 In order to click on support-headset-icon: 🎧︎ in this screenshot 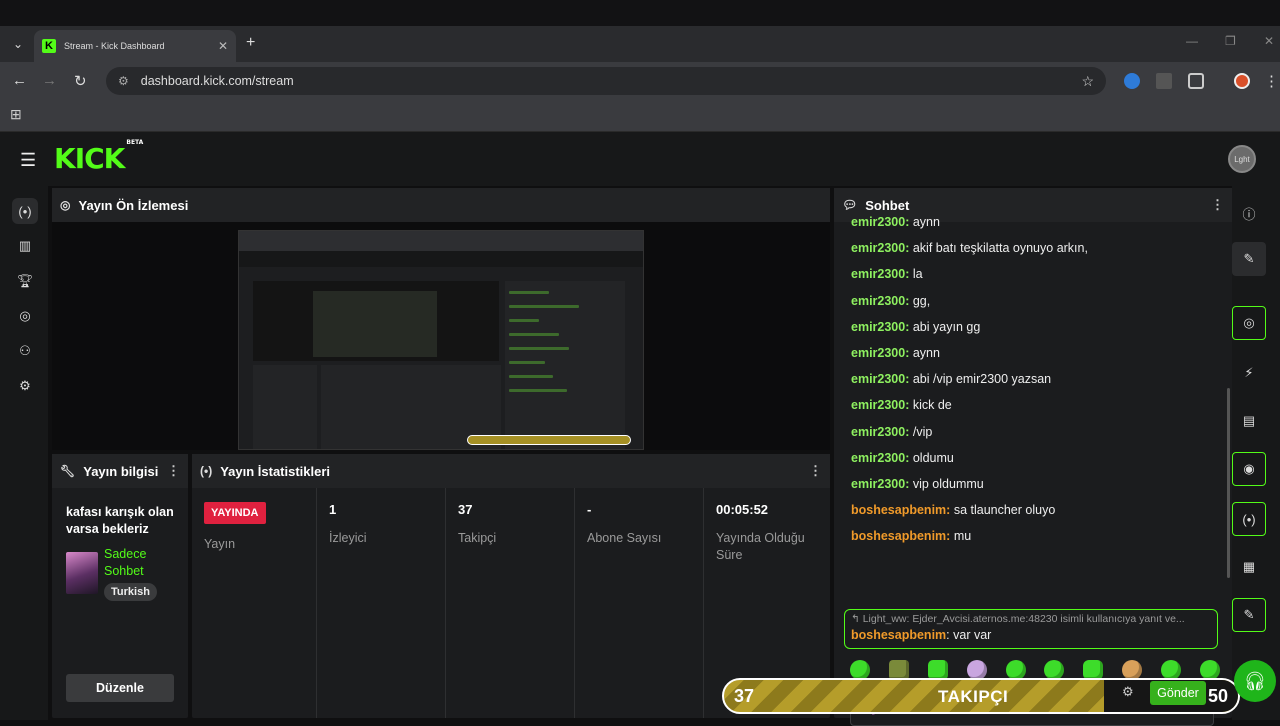, I will do `click(1255, 681)`.